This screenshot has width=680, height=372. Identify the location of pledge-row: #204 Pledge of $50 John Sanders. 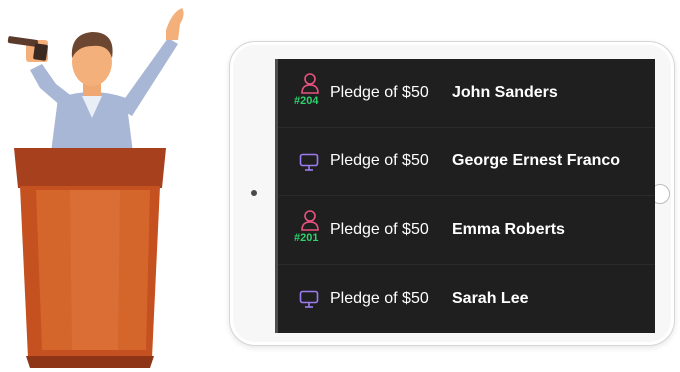
(466, 93).